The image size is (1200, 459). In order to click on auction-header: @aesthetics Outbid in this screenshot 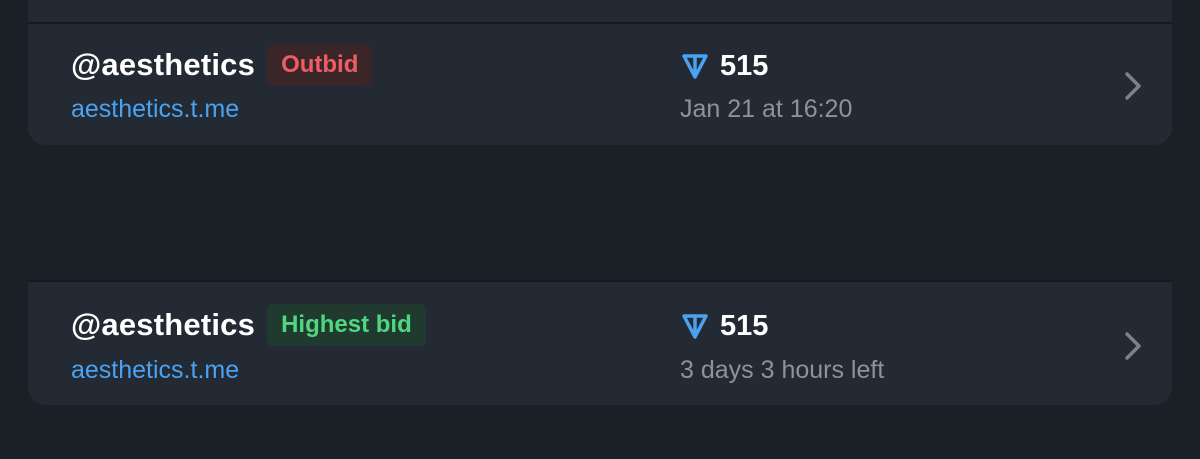, I will do `click(222, 65)`.